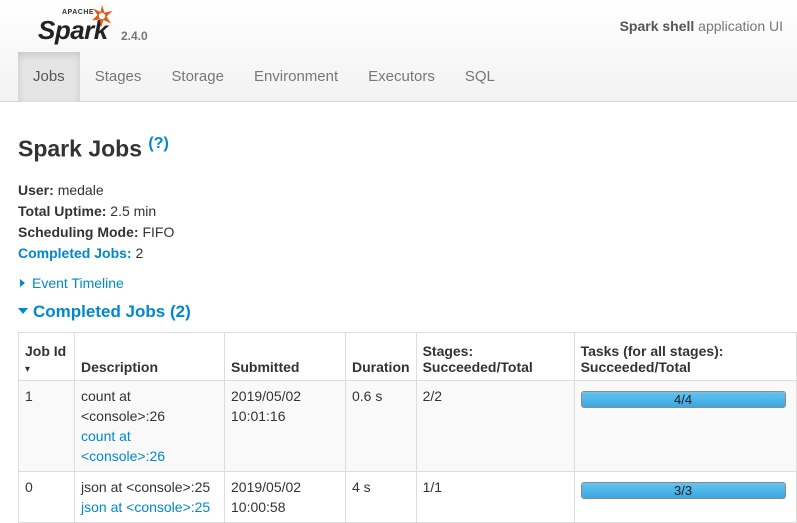 The width and height of the screenshot is (797, 523). I want to click on job-detail-link: json at <console>:25, so click(145, 507).